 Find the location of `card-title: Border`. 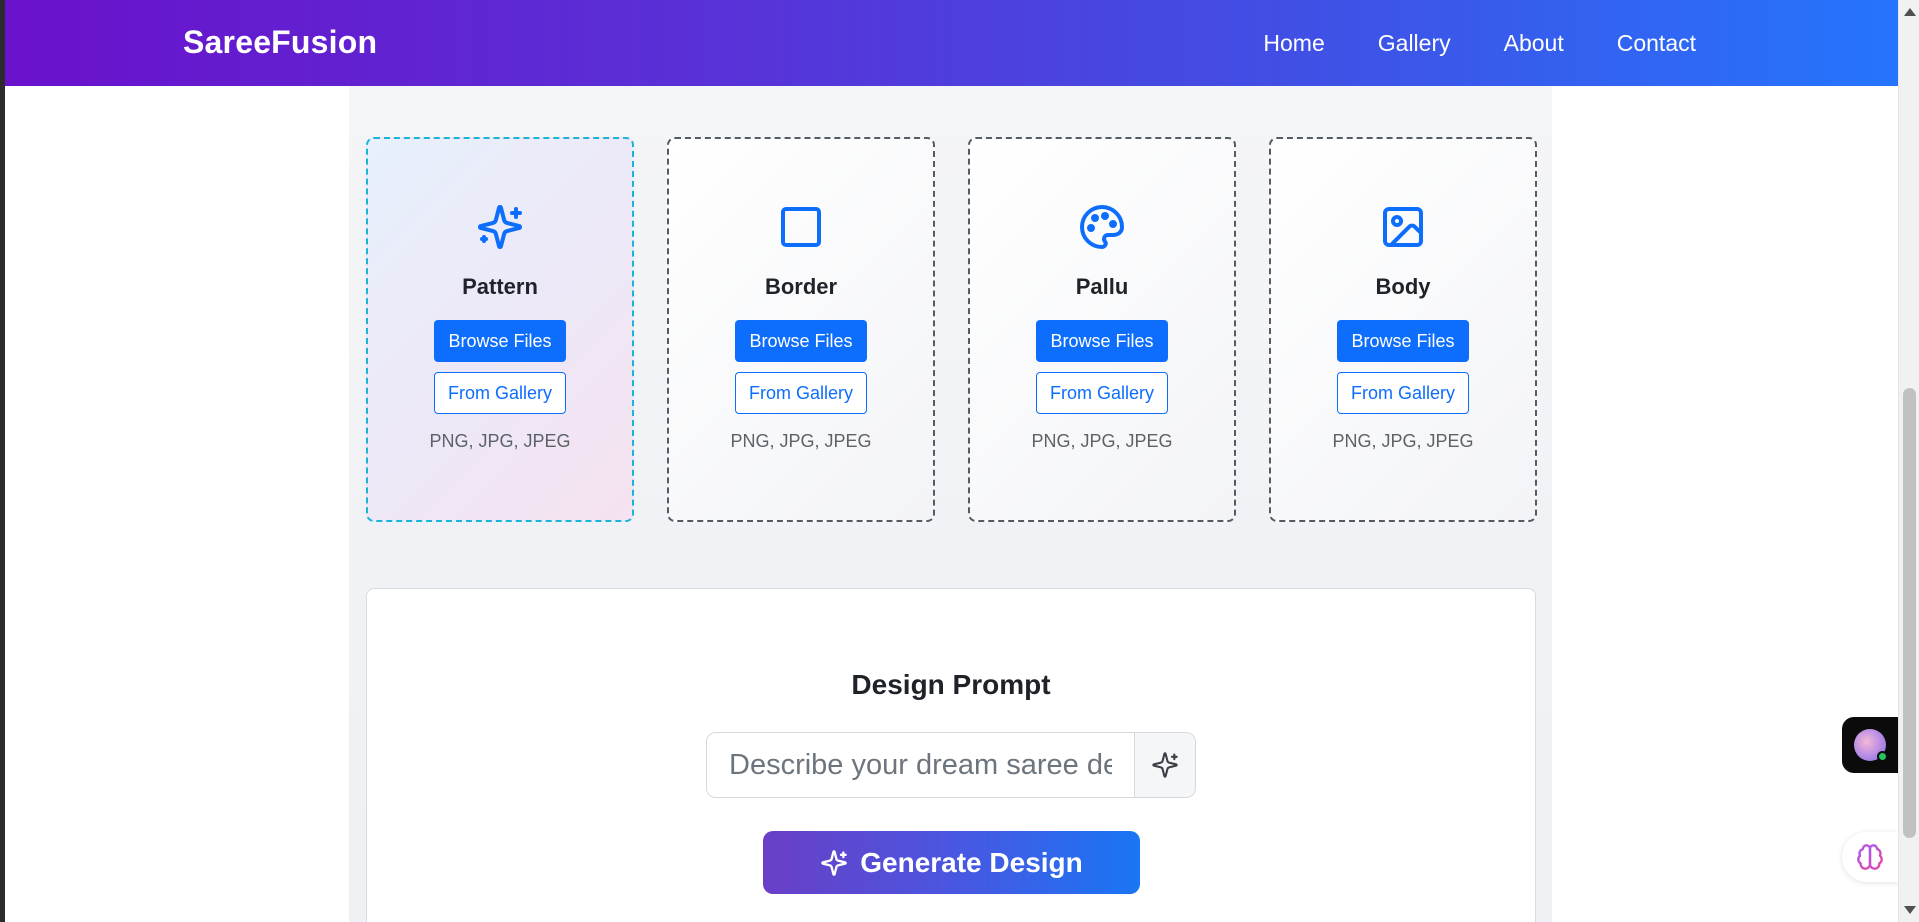

card-title: Border is located at coordinates (801, 286).